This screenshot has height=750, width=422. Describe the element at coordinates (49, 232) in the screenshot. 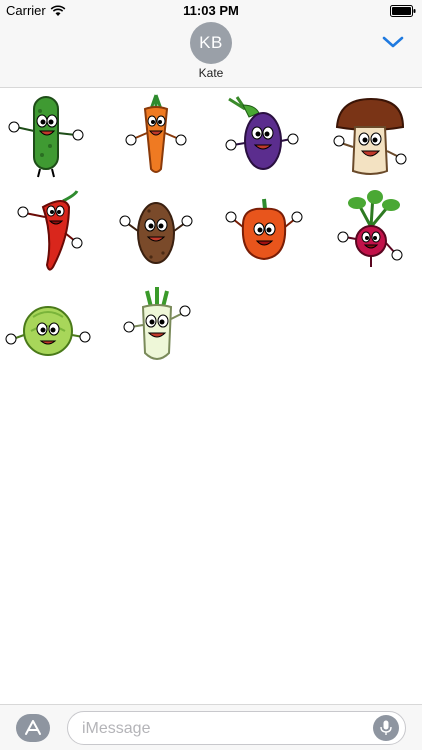

I see `chili-pepper-sticker` at that location.